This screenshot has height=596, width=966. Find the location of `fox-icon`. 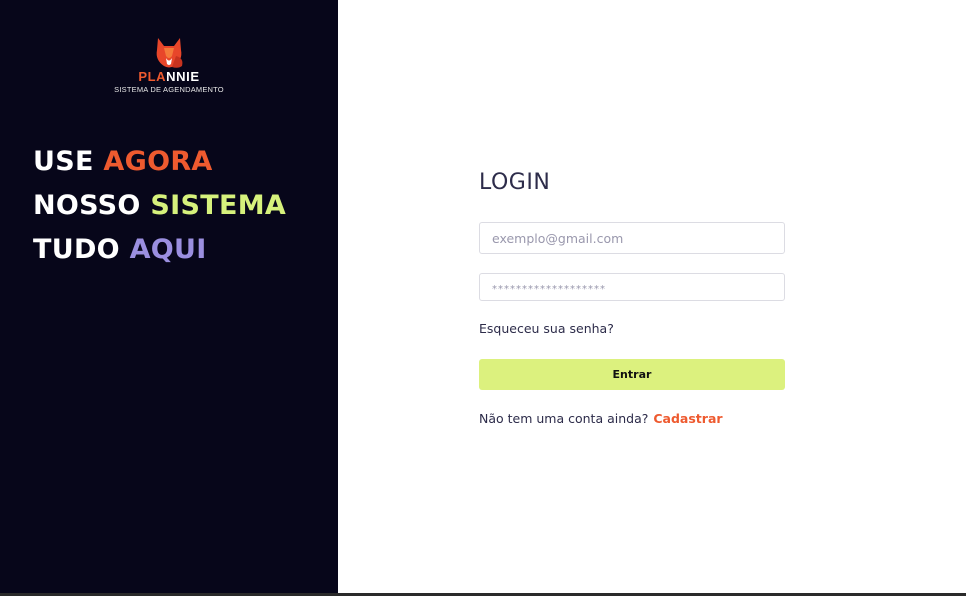

fox-icon is located at coordinates (169, 53).